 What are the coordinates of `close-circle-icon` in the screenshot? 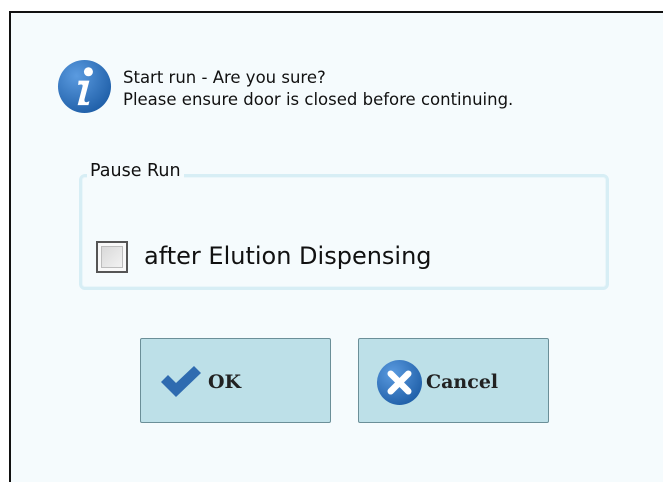 It's located at (399, 382).